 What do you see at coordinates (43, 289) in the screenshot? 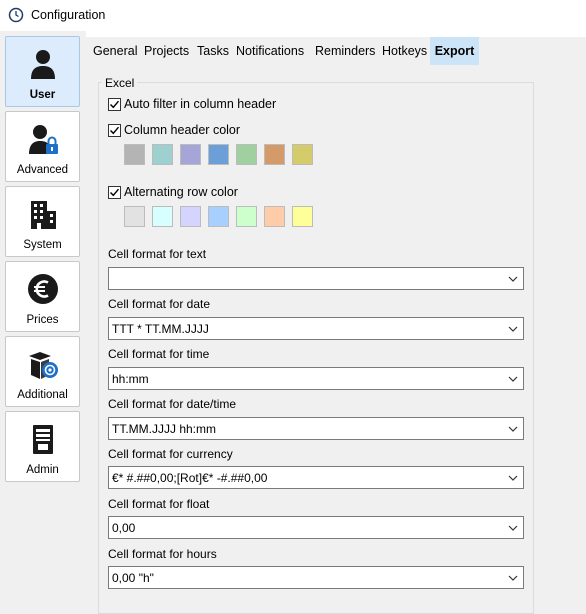
I see `euro-icon` at bounding box center [43, 289].